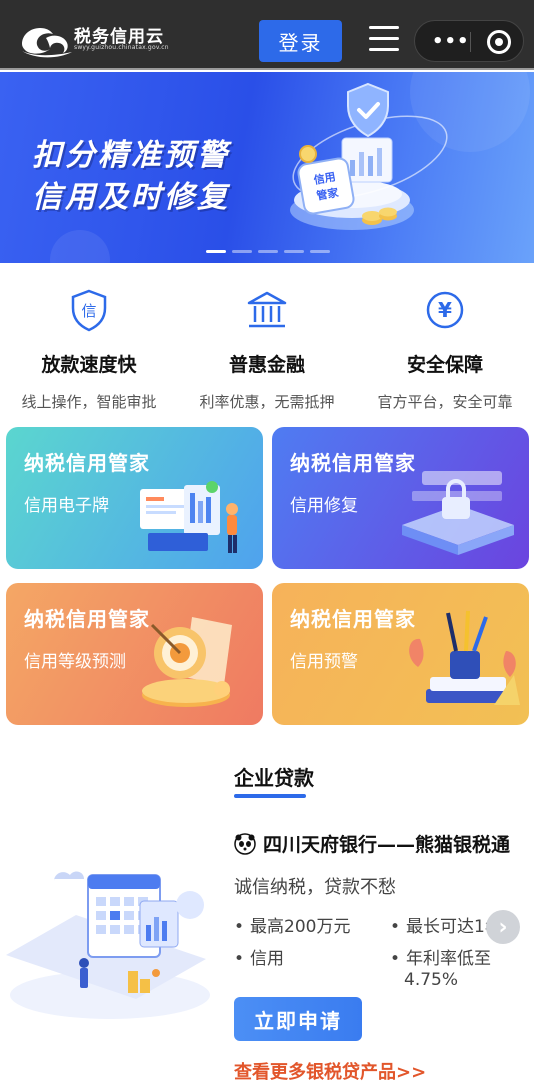 The width and height of the screenshot is (534, 1092). I want to click on feature-inclusive-finance: 普惠金融 利率优惠，无需抵押, so click(267, 346).